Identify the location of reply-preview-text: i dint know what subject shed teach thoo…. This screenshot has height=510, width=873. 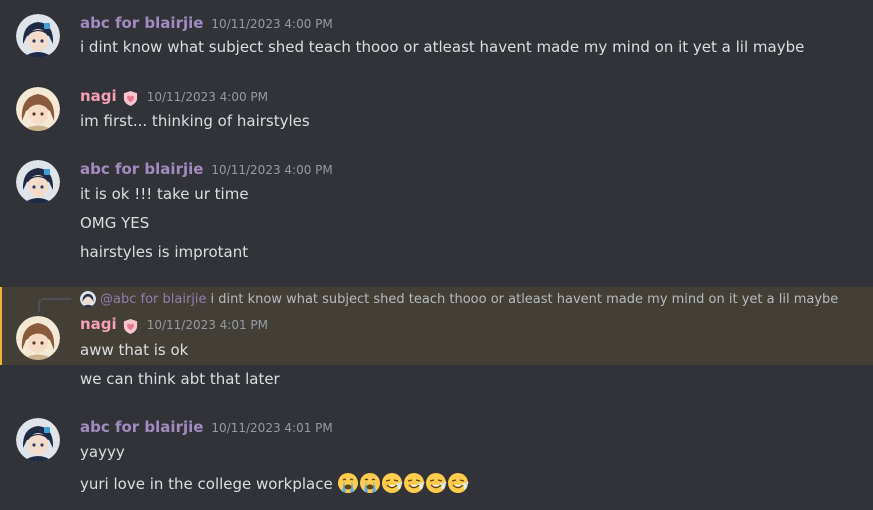
(525, 299).